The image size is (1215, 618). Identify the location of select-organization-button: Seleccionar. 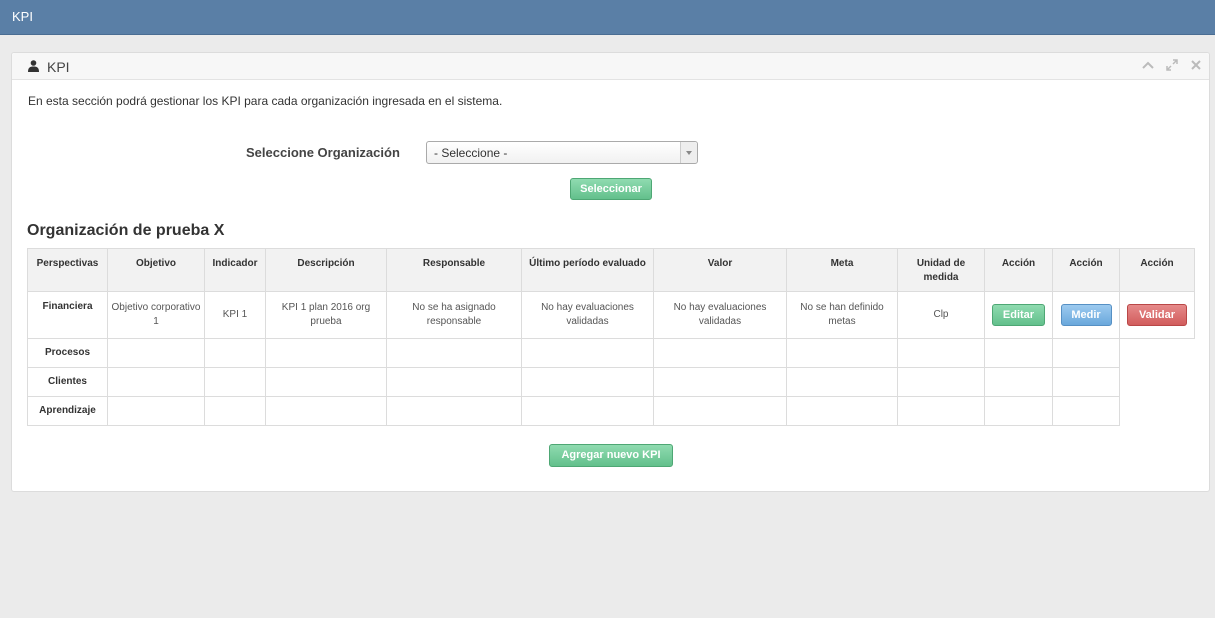
(611, 189).